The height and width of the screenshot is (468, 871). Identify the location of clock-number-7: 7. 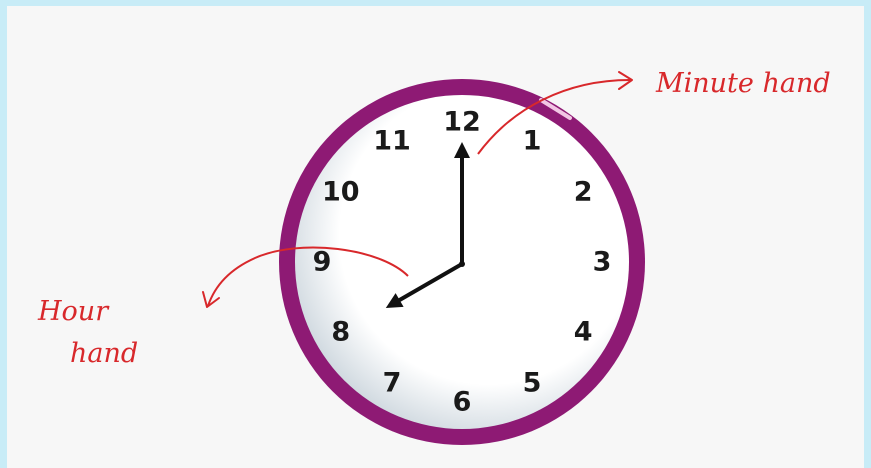
(392, 383).